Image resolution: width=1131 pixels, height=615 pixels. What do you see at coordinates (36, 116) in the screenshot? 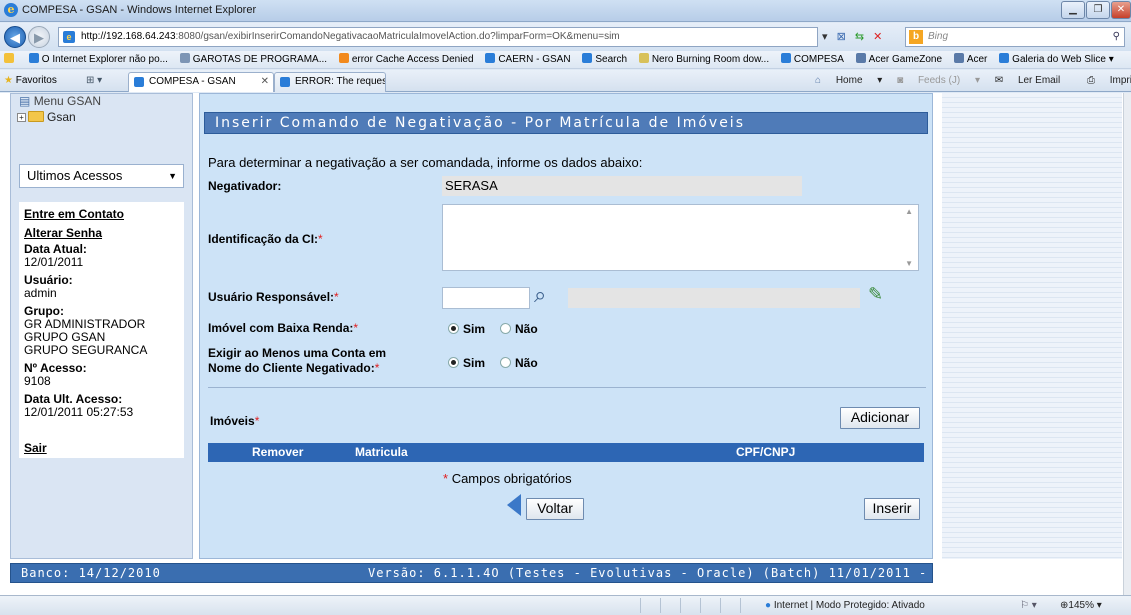
I see `folder-icon` at bounding box center [36, 116].